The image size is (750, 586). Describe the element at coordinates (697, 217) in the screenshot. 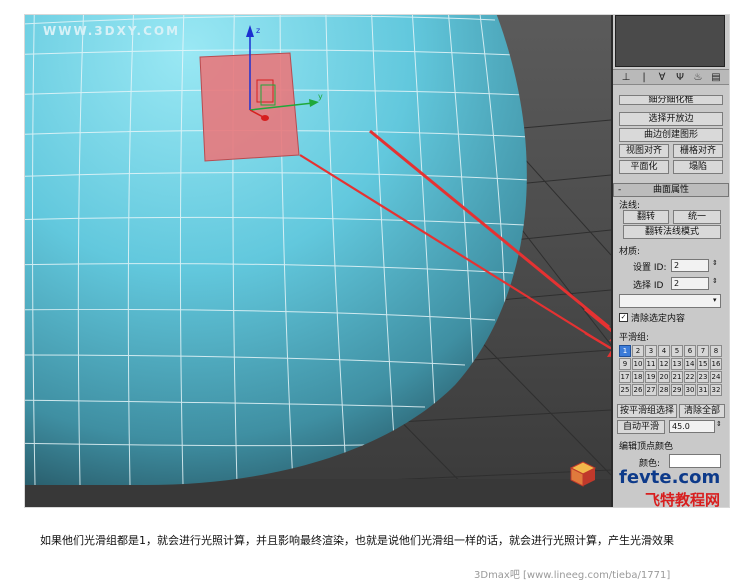

I see `unify-button: 统一` at that location.